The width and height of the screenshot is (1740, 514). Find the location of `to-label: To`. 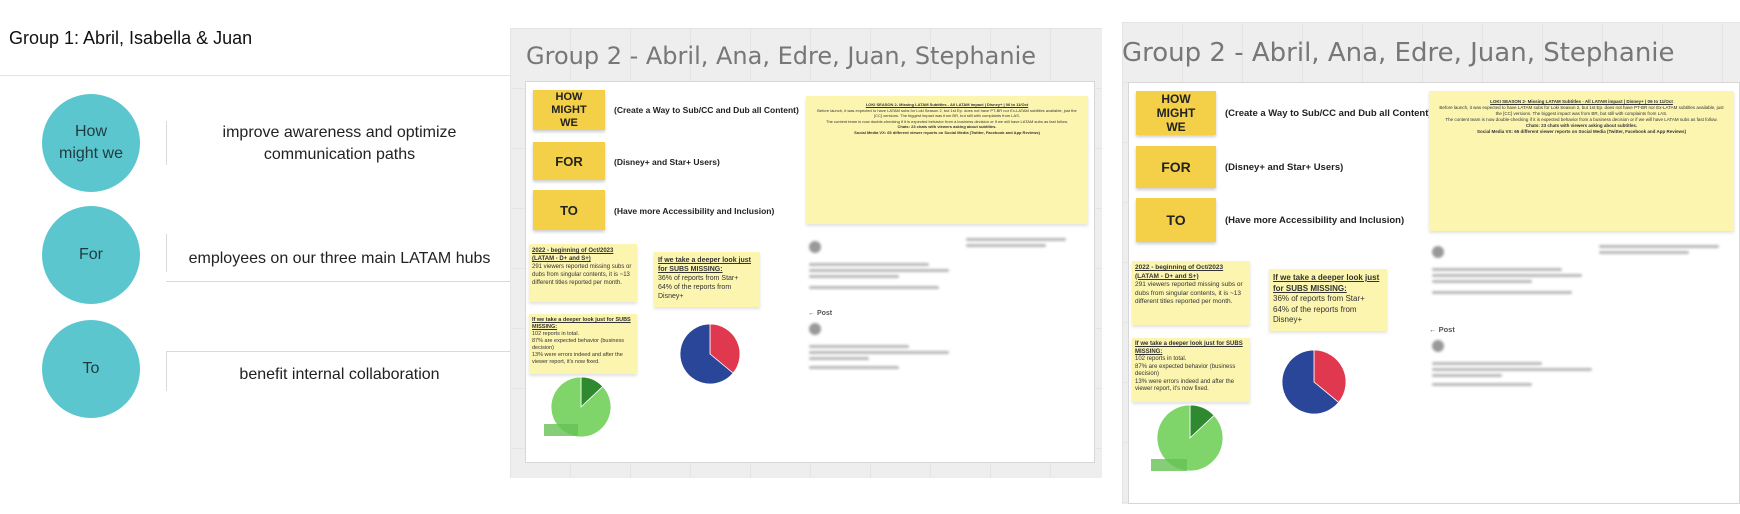

to-label: To is located at coordinates (91, 368).